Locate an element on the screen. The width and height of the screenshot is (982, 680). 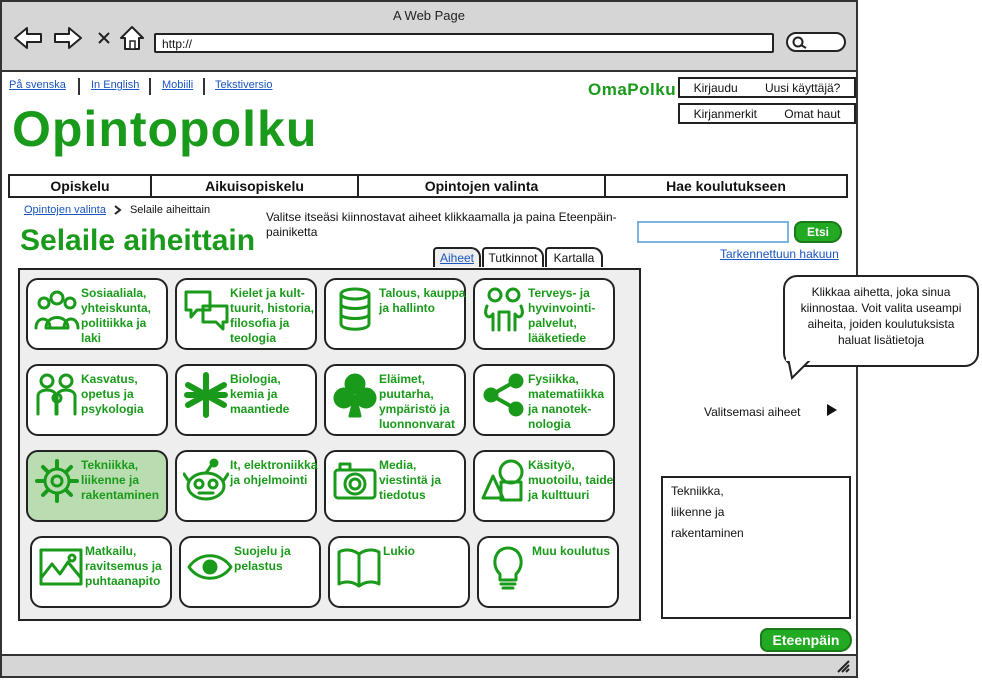
database-icon is located at coordinates (355, 309).